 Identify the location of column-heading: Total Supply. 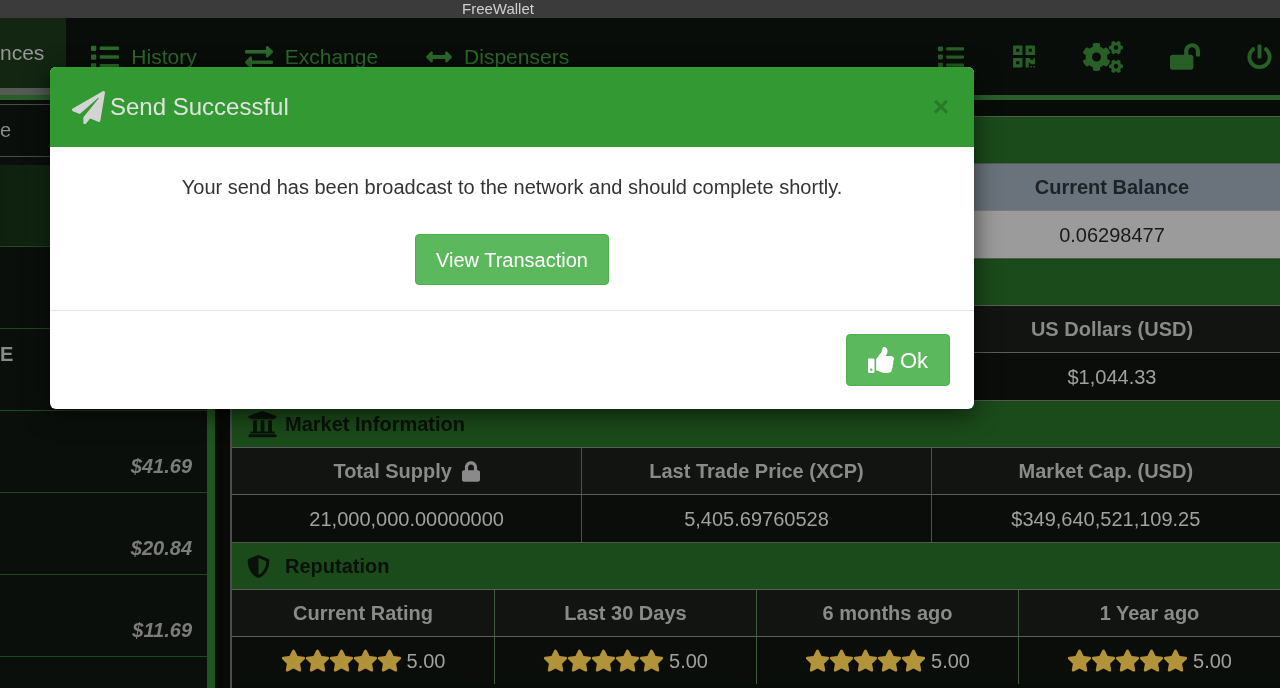
(392, 471).